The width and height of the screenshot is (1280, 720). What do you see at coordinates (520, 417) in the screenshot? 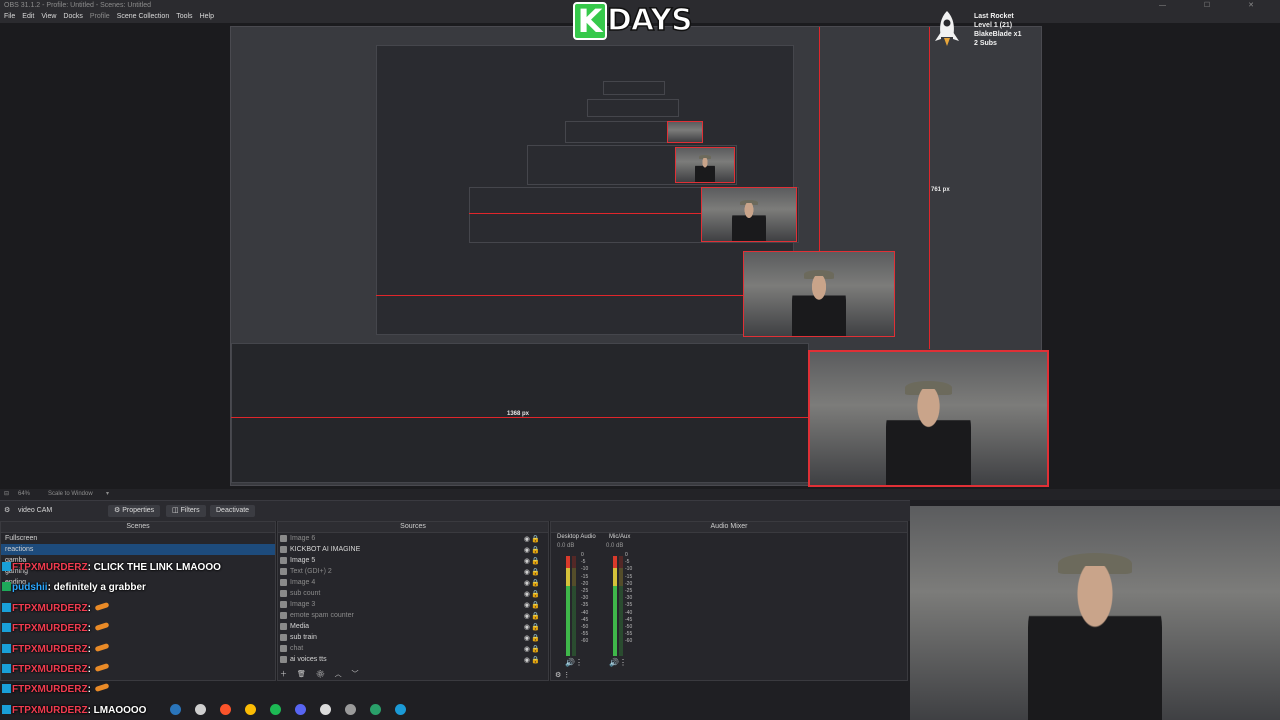
I see `horizontal-guide` at bounding box center [520, 417].